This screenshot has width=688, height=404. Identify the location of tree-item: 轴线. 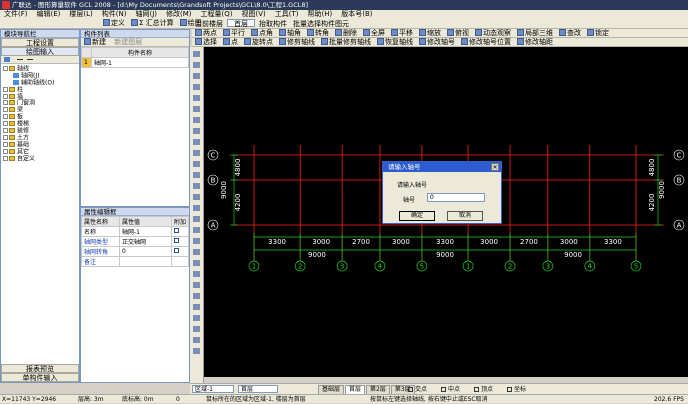
(41, 69).